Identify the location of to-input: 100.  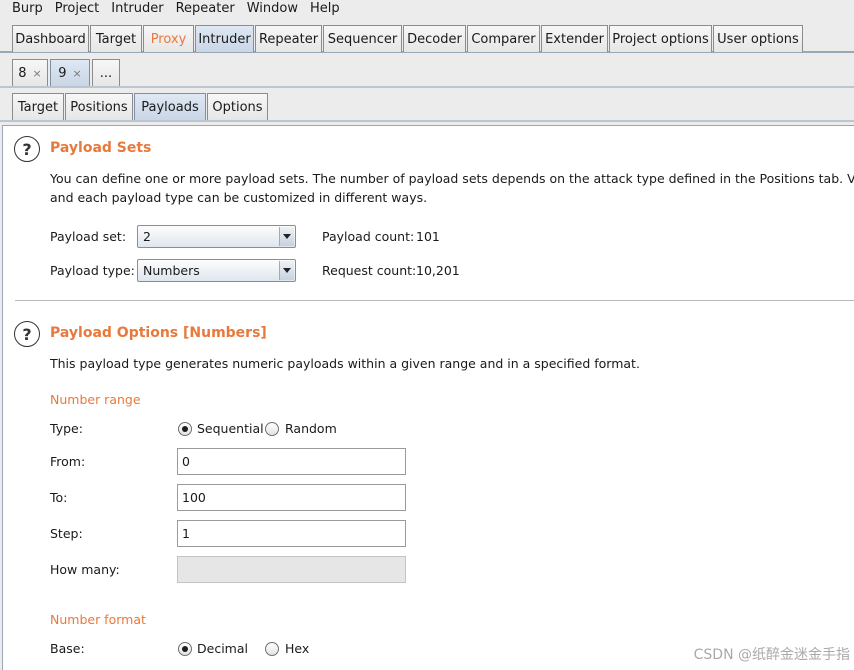
(291, 497).